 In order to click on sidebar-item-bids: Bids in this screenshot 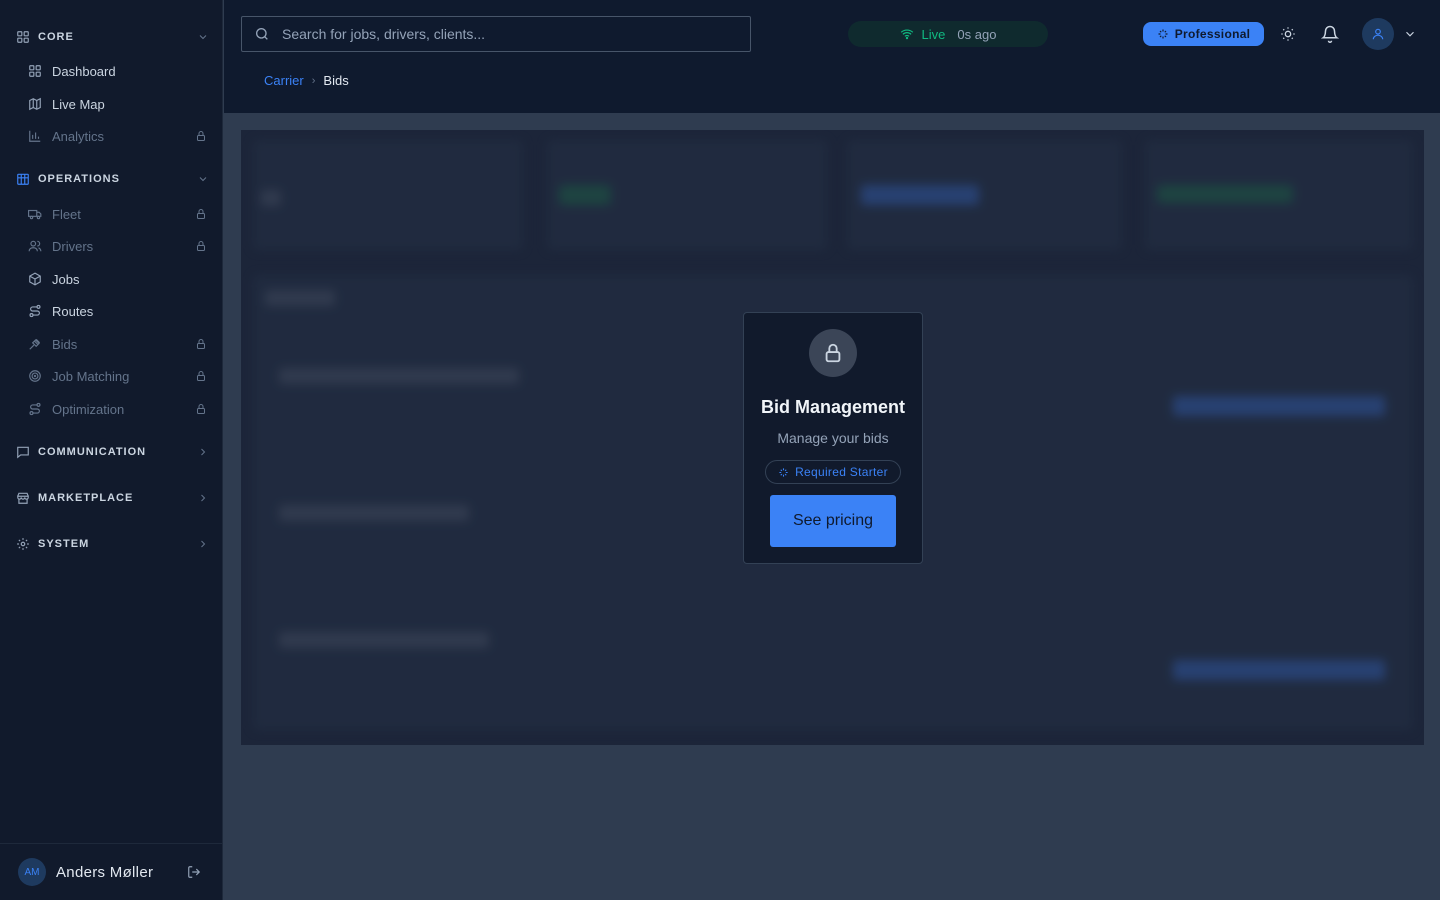, I will do `click(111, 344)`.